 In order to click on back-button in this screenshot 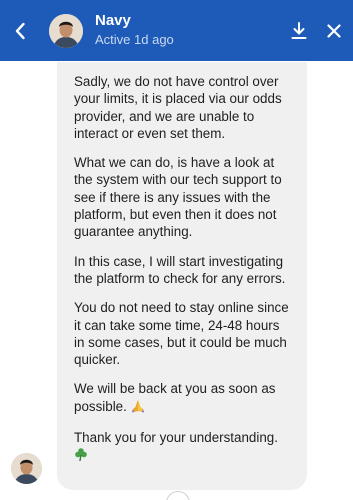, I will do `click(20, 30)`.